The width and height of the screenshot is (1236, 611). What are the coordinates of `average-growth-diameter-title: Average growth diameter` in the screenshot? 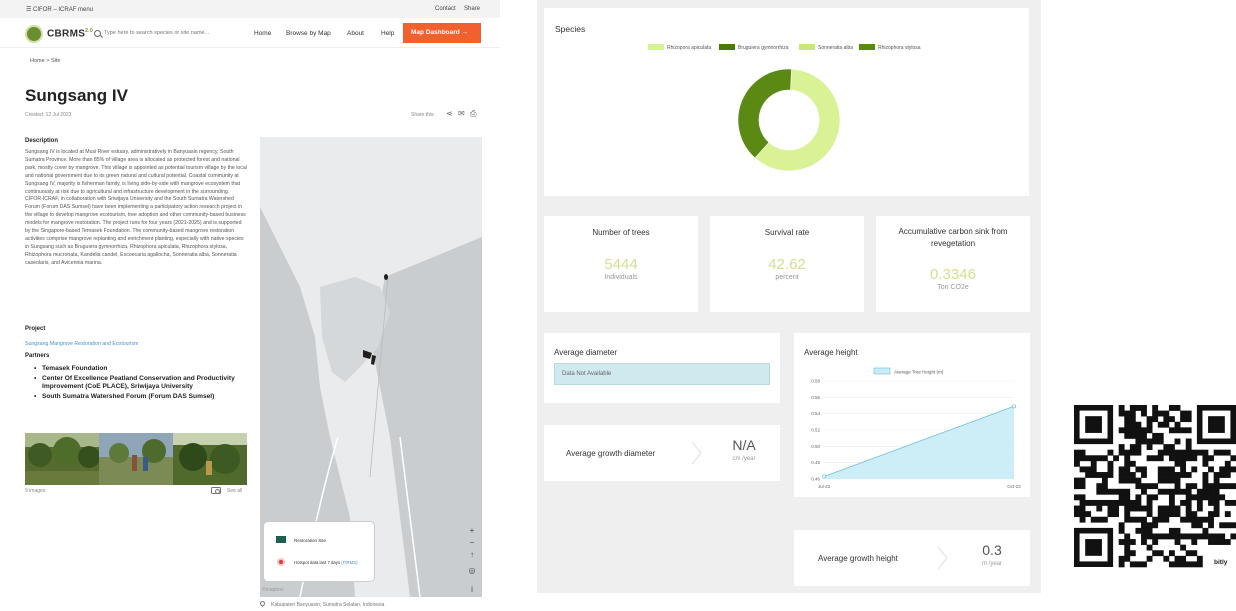 It's located at (611, 453).